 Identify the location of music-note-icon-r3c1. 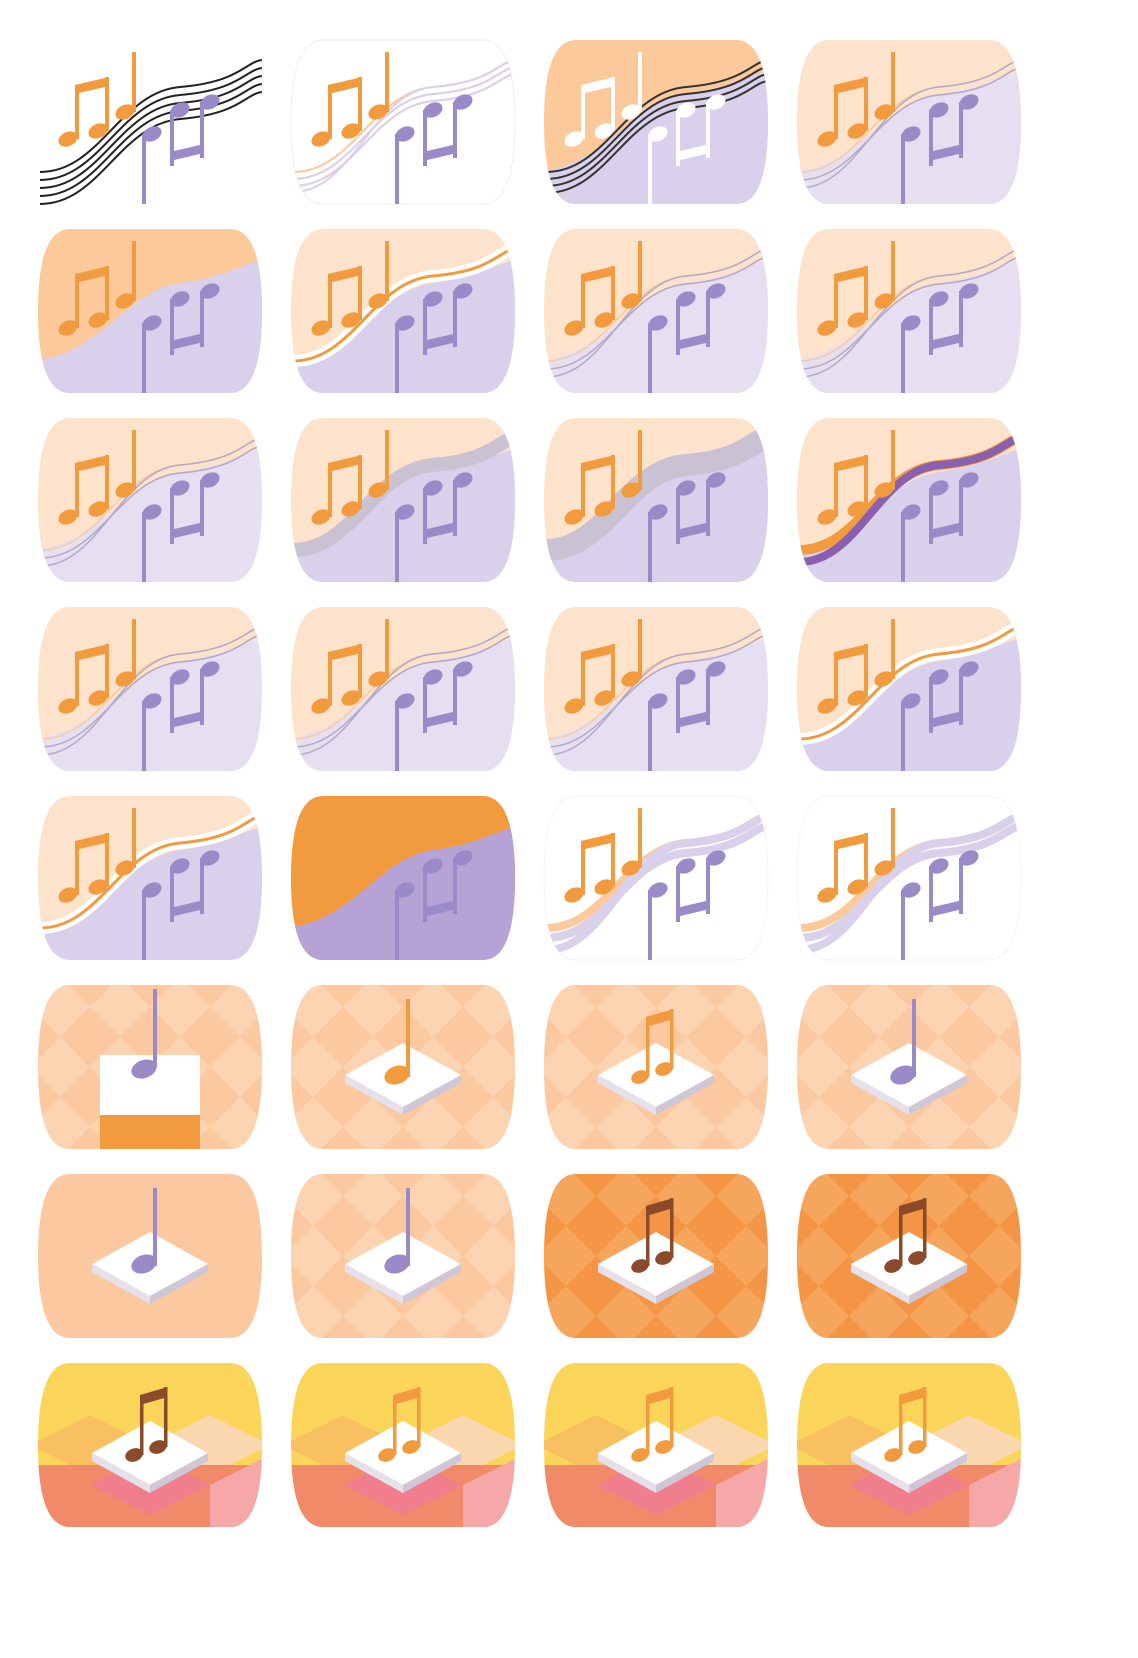
(150, 500).